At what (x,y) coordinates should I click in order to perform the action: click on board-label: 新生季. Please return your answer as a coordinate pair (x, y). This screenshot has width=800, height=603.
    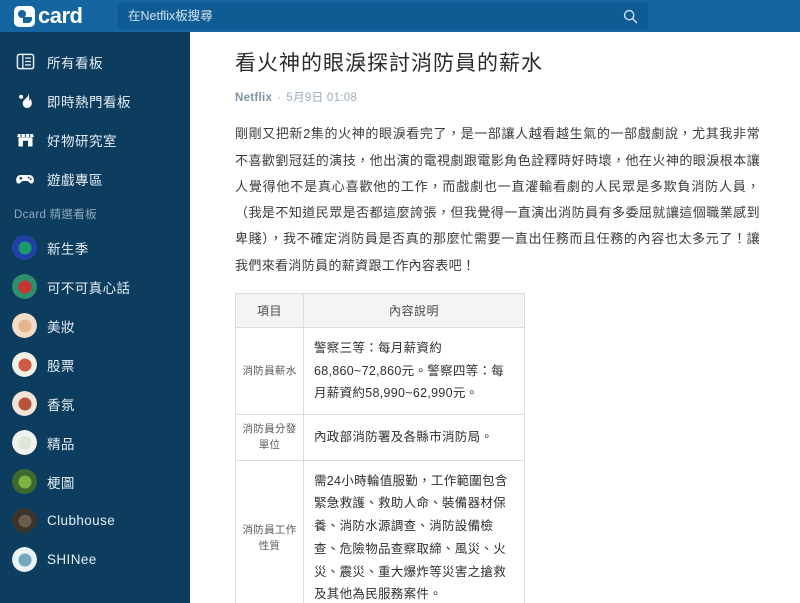
    Looking at the image, I should click on (68, 249).